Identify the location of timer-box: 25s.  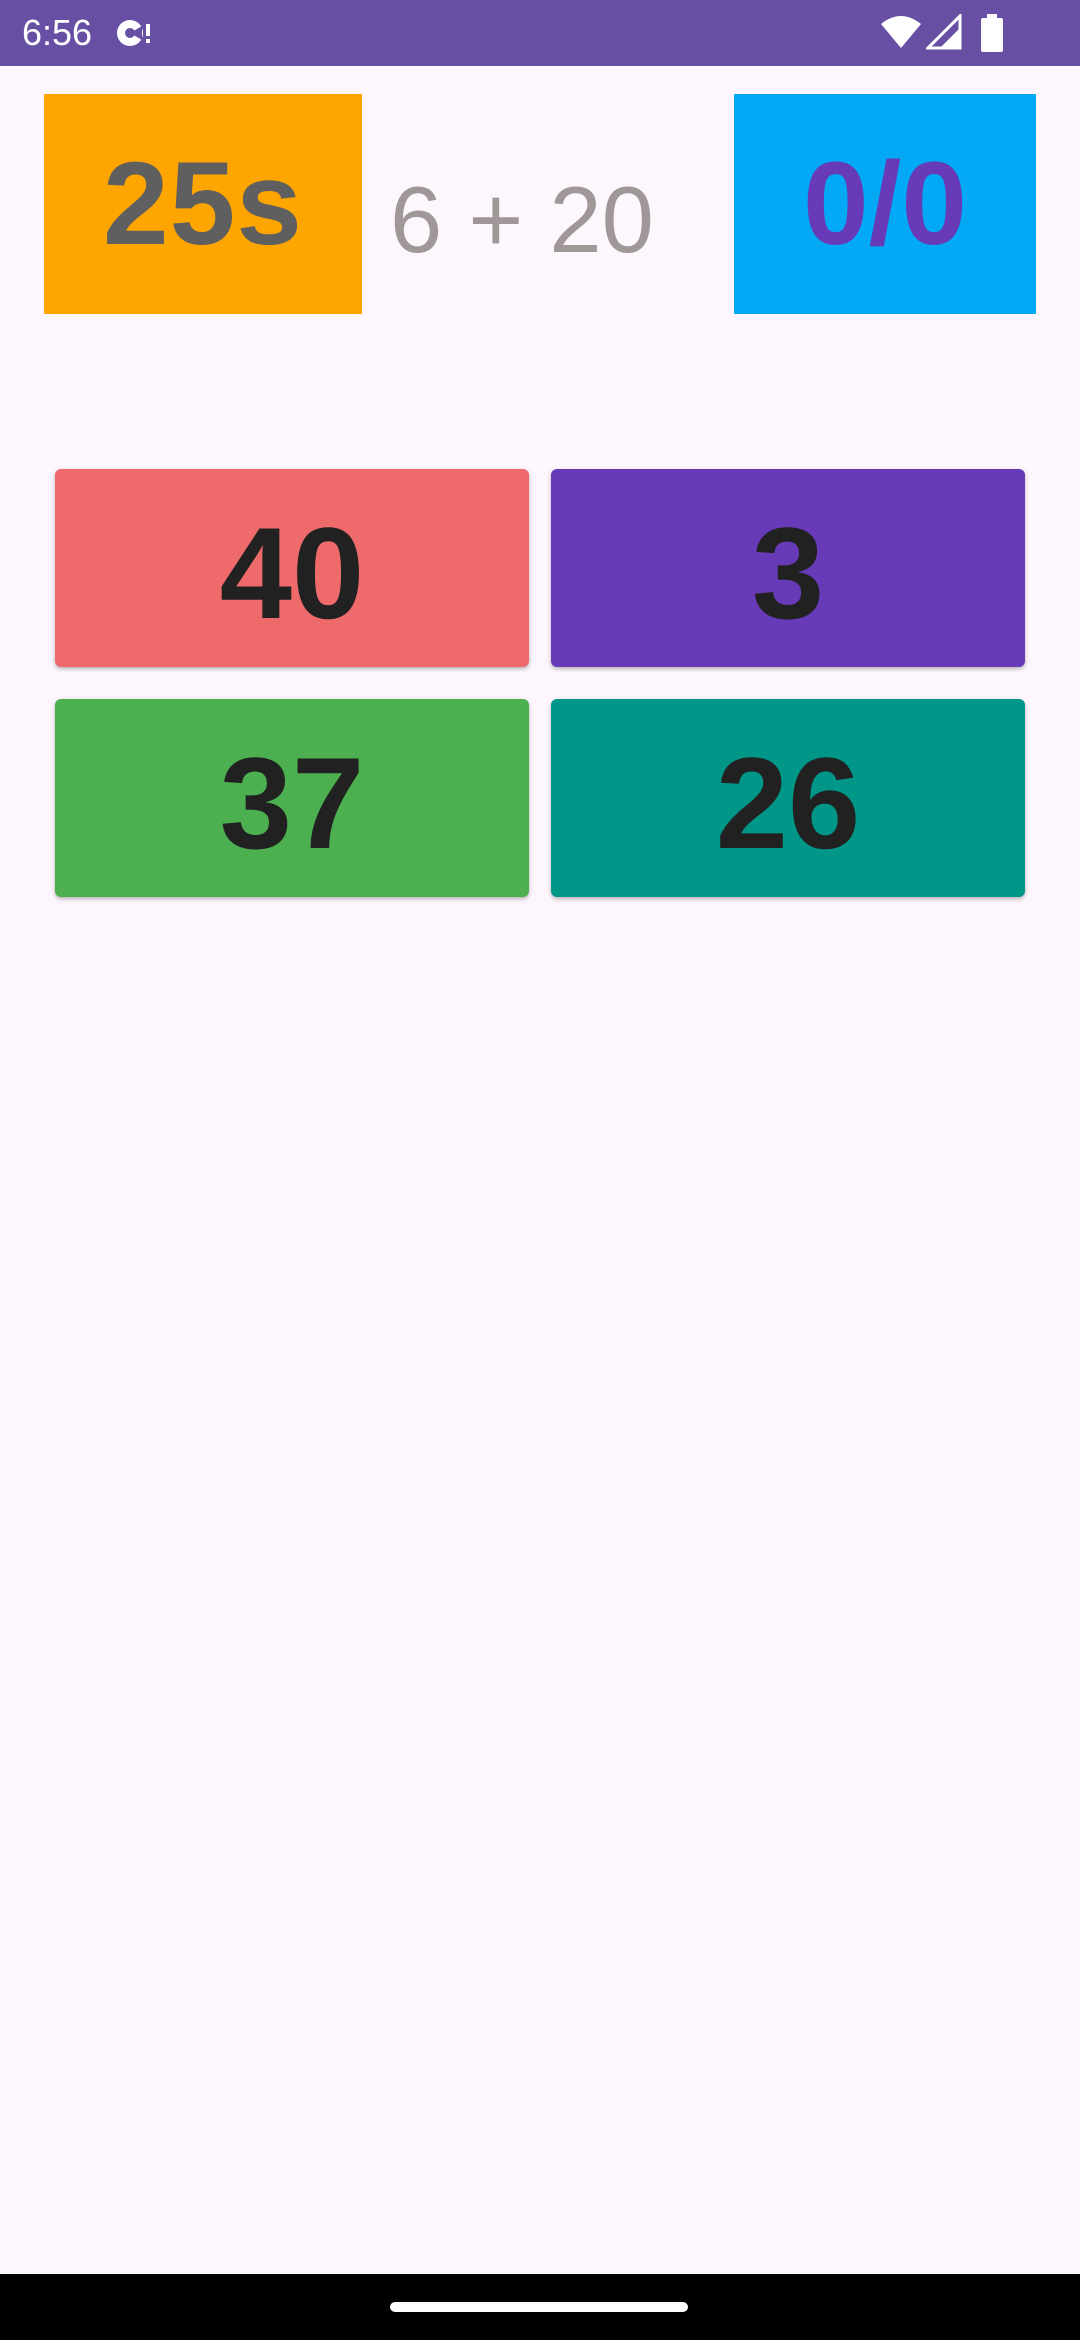
(203, 204).